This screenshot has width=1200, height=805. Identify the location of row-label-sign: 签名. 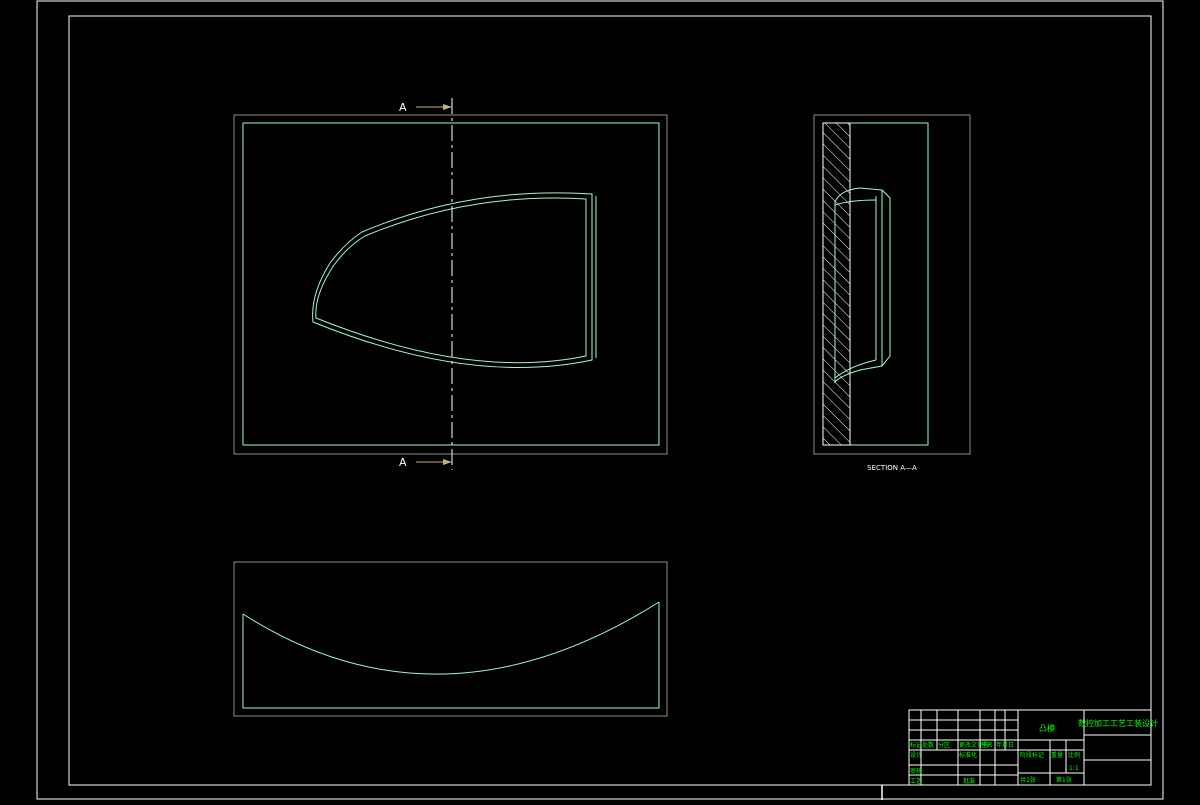
(987, 745).